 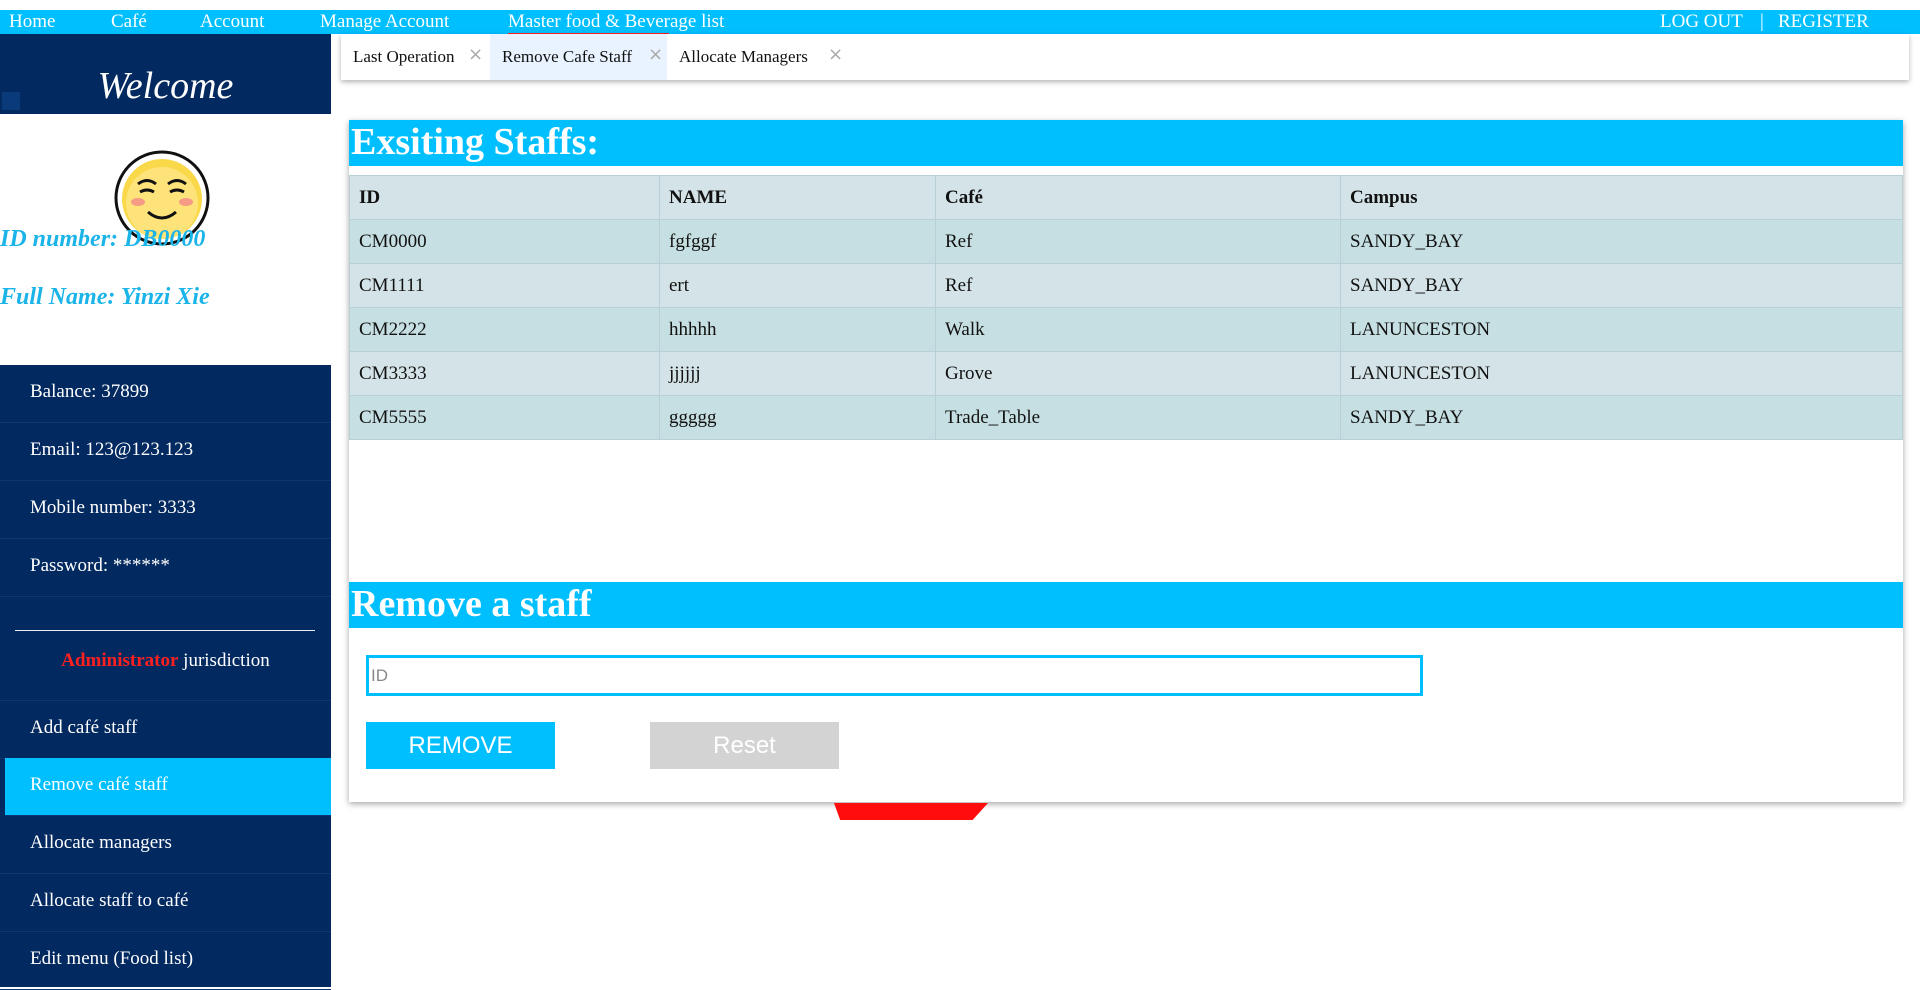 What do you see at coordinates (894, 675) in the screenshot?
I see `staff-id-input` at bounding box center [894, 675].